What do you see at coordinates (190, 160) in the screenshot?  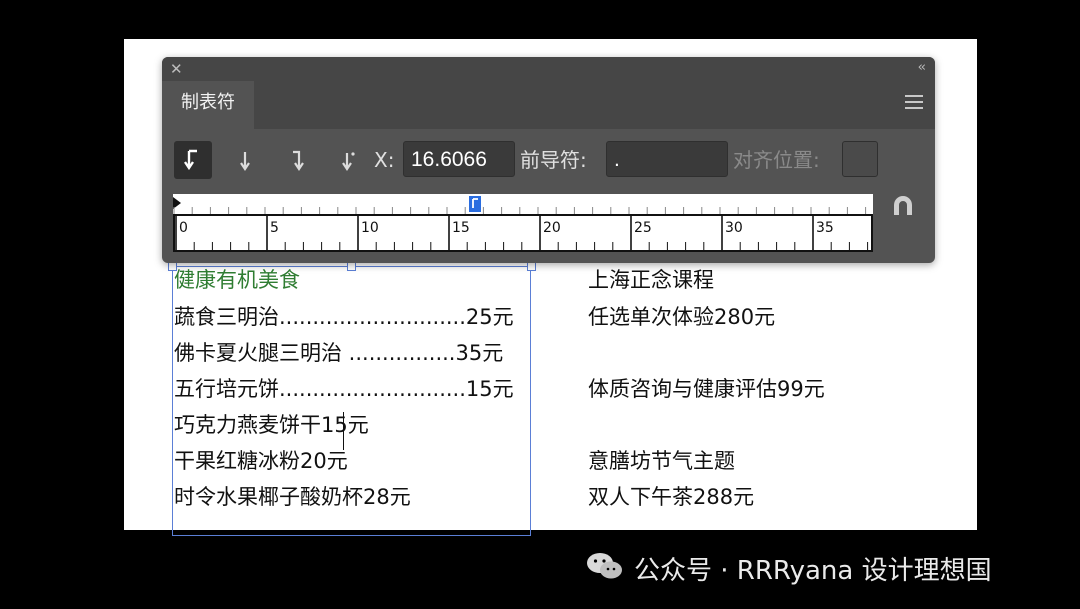 I see `left-tab-icon` at bounding box center [190, 160].